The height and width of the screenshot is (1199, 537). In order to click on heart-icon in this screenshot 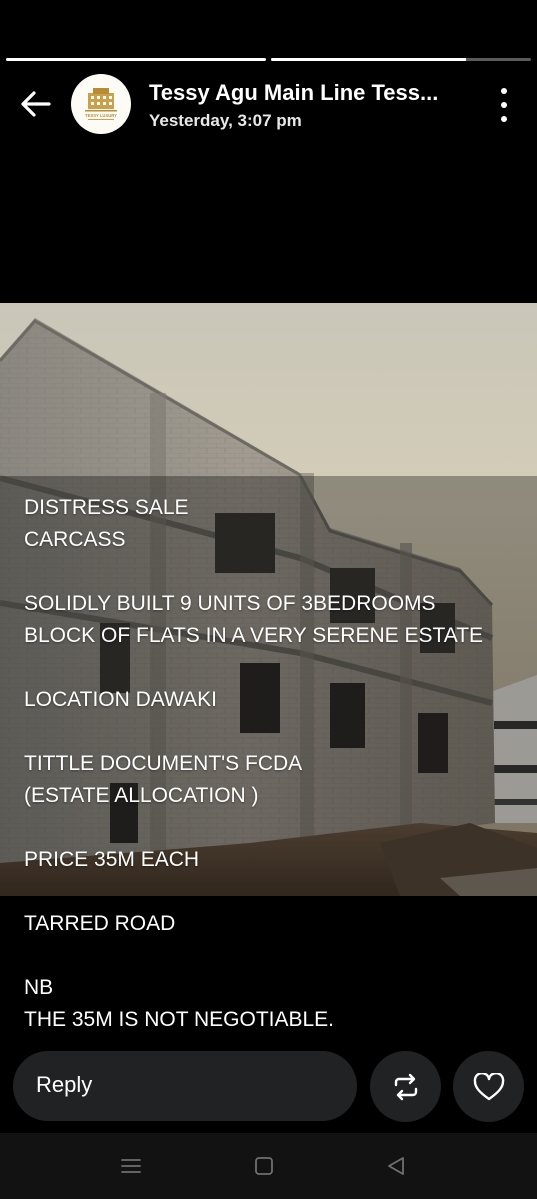, I will do `click(488, 1086)`.